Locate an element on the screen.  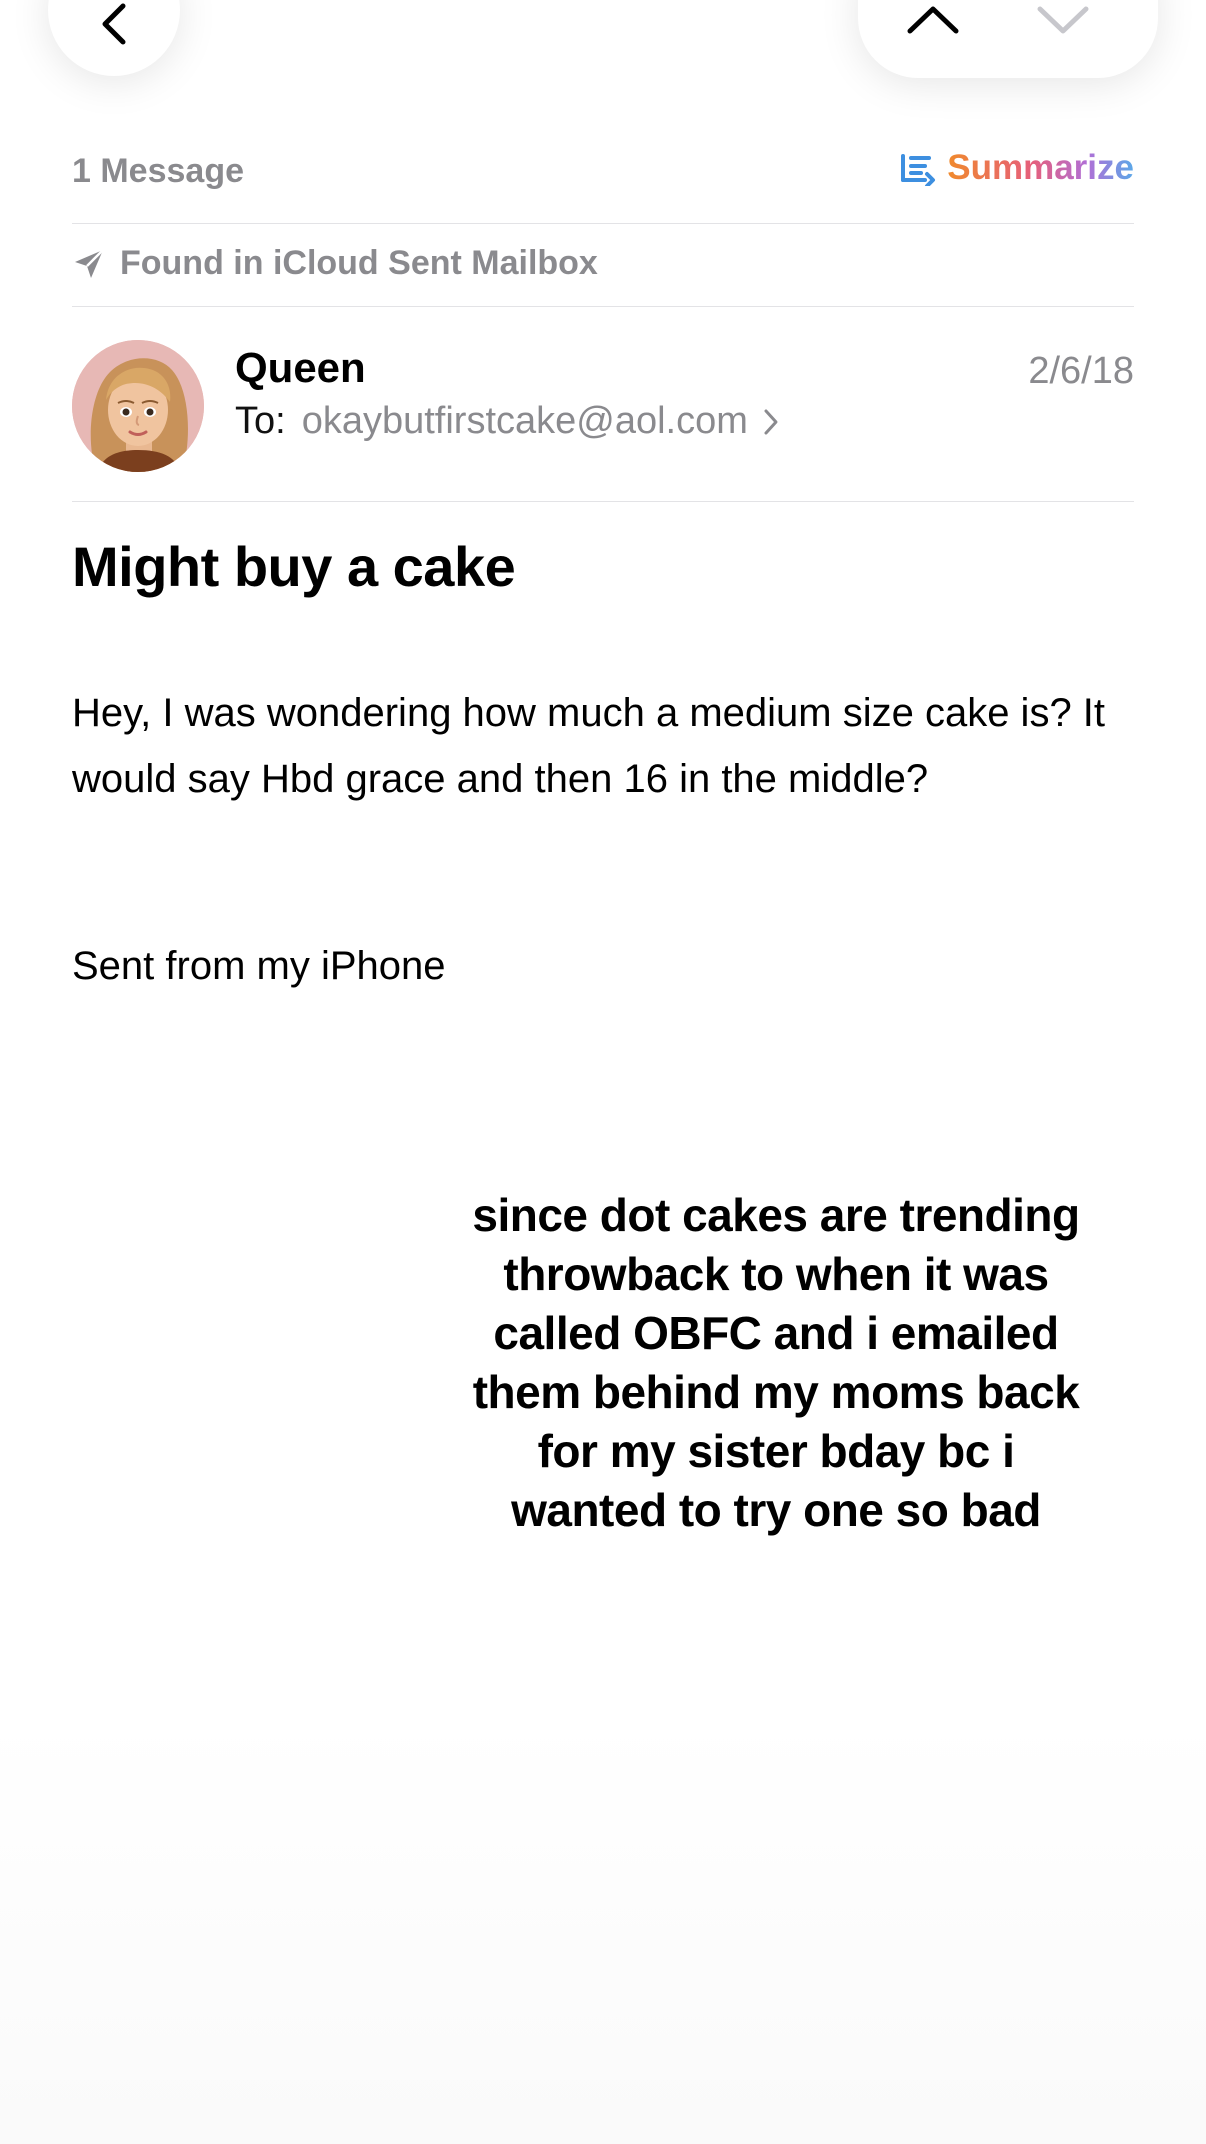
recipient-row: To: okaybutfirstcake@aol.com is located at coordinates (507, 421).